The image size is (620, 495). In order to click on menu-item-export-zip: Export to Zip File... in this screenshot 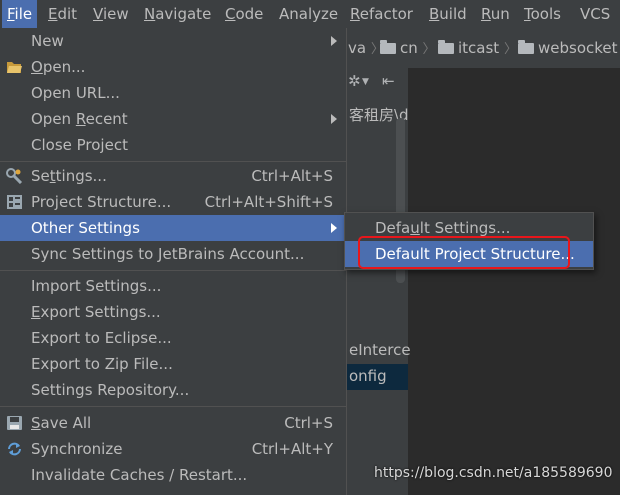, I will do `click(173, 364)`.